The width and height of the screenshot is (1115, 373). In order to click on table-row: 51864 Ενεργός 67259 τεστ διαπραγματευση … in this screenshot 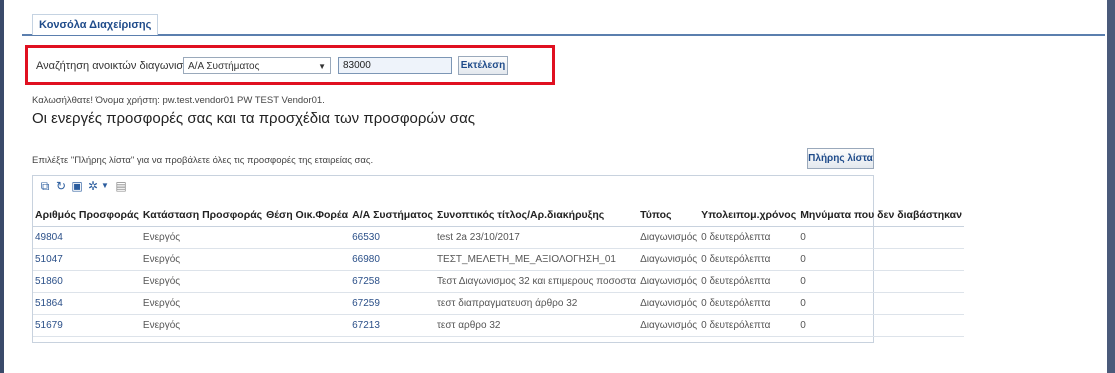, I will do `click(498, 303)`.